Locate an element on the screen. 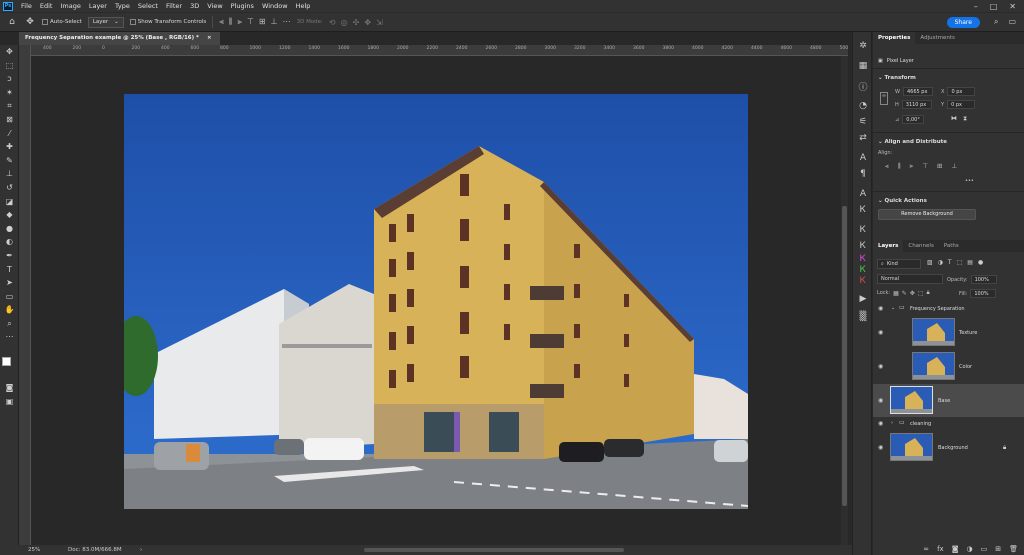  filter-type-icon: T is located at coordinates (950, 262).